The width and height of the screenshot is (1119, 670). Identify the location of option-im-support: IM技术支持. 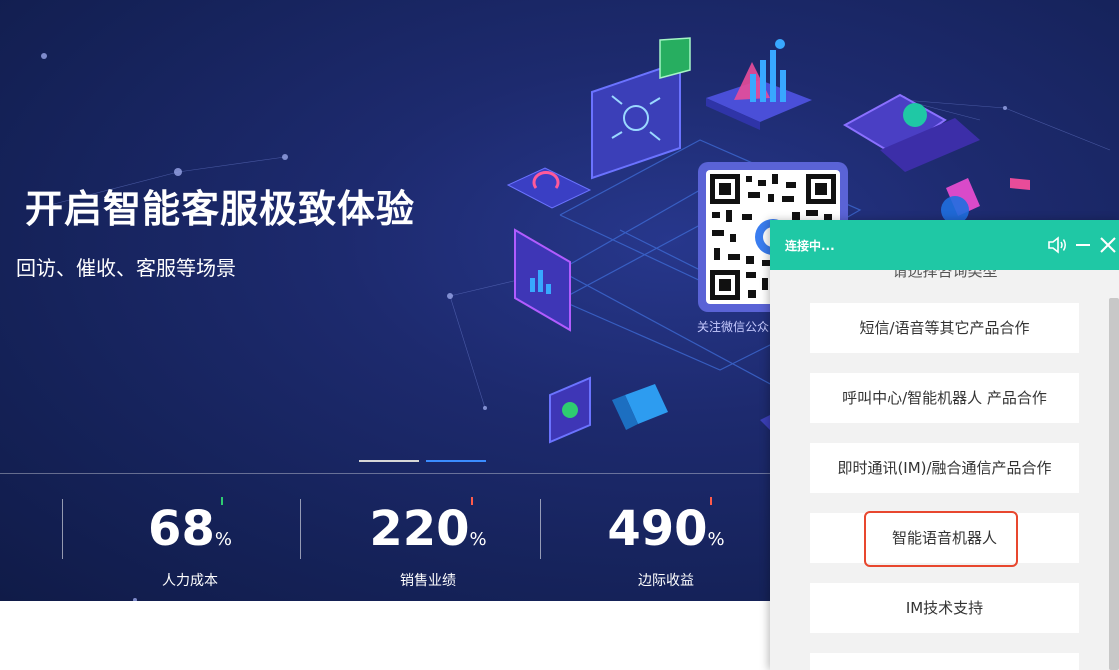
(944, 608).